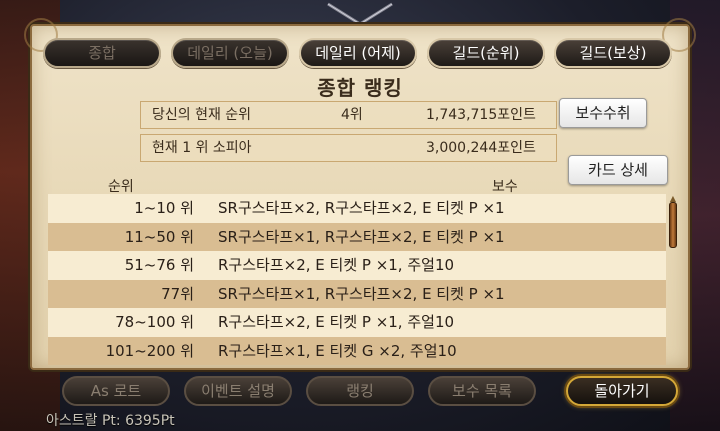 This screenshot has height=431, width=720. I want to click on table-row: 101~200 위 R구스타프×1, E 티켓 G ×2, 주얼10, so click(357, 350).